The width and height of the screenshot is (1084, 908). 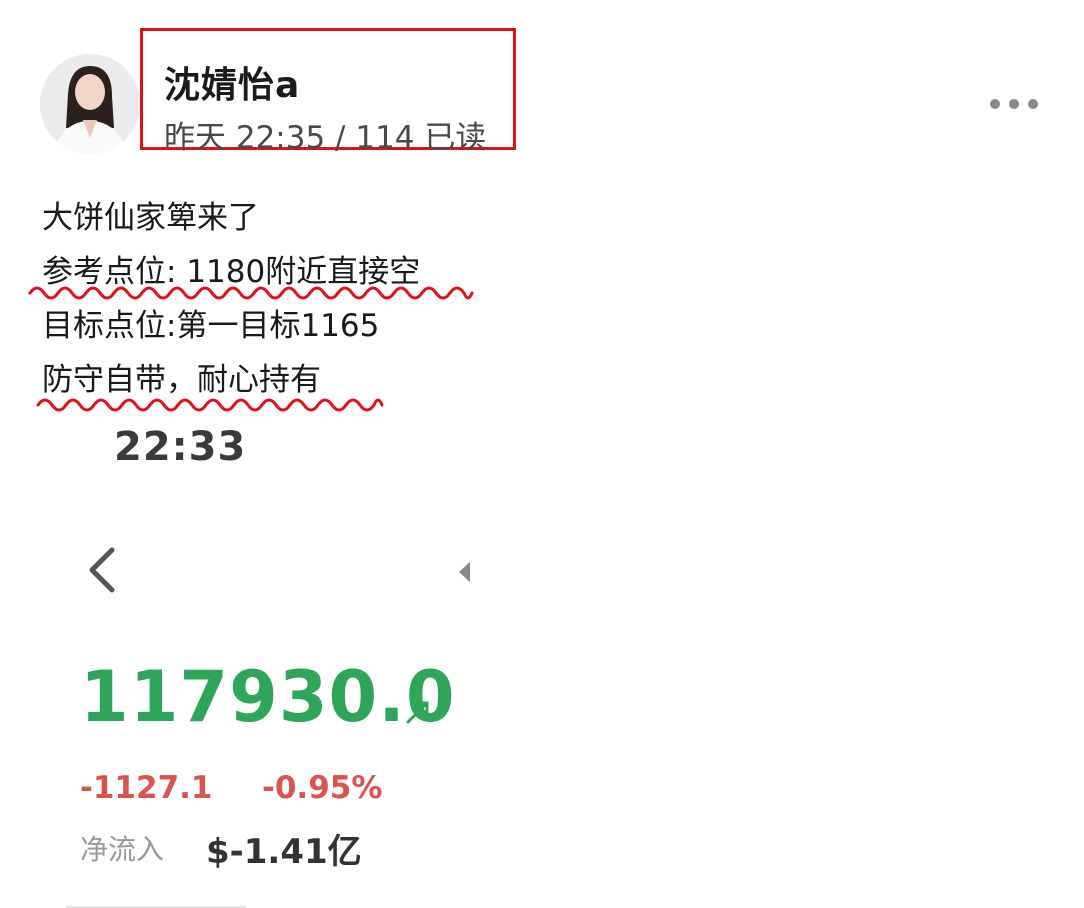 I want to click on screenshot-time: 22:33, so click(x=180, y=447).